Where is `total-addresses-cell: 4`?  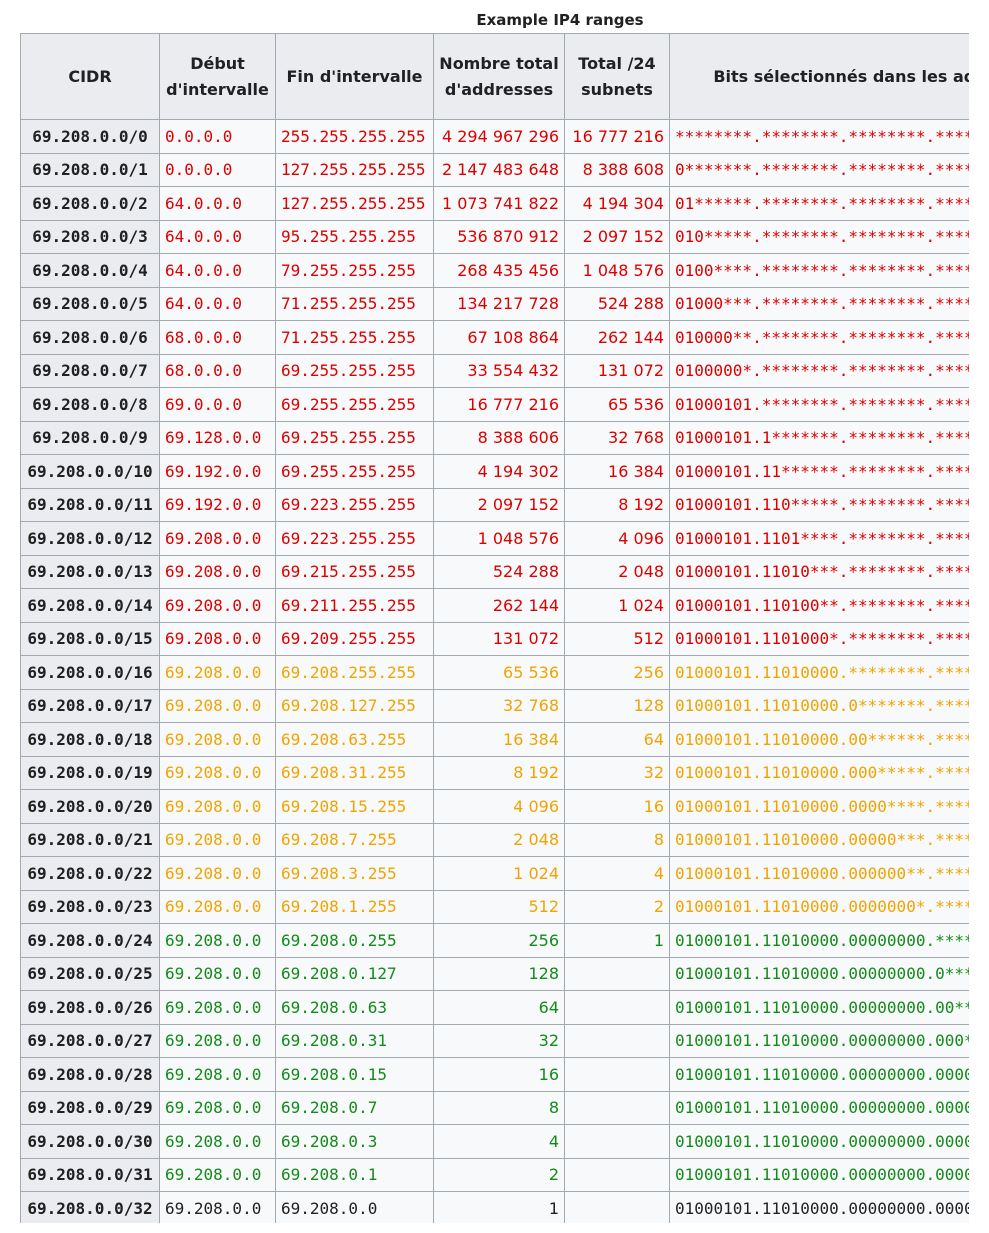 total-addresses-cell: 4 is located at coordinates (499, 1141).